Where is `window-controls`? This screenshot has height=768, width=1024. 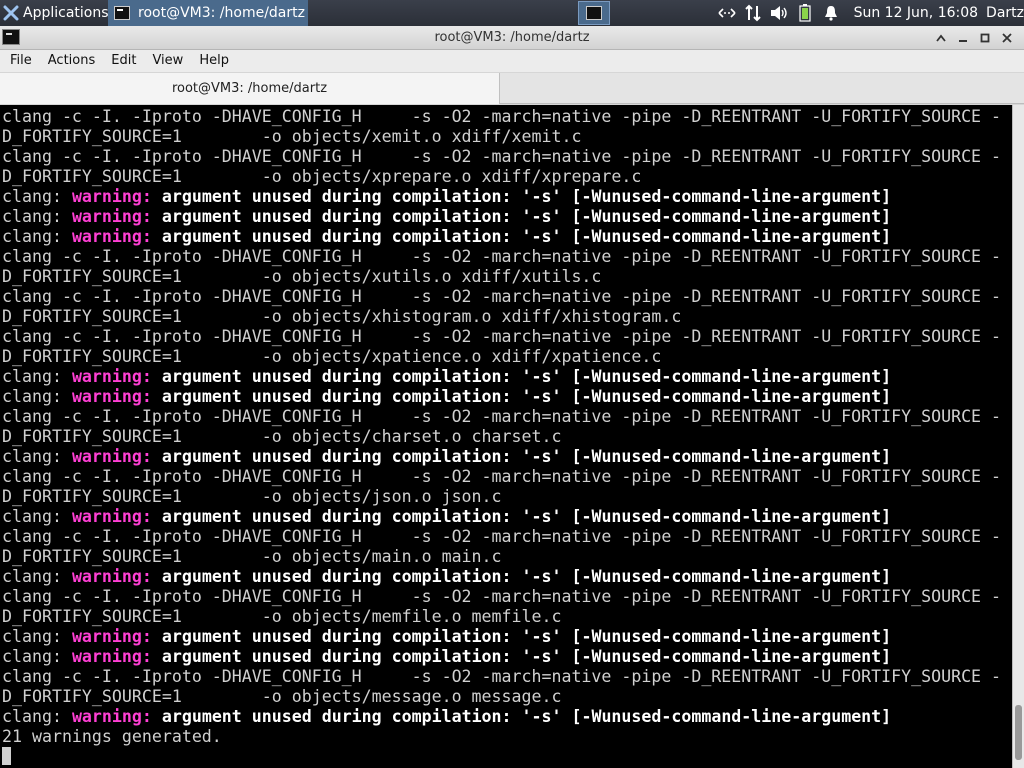 window-controls is located at coordinates (974, 38).